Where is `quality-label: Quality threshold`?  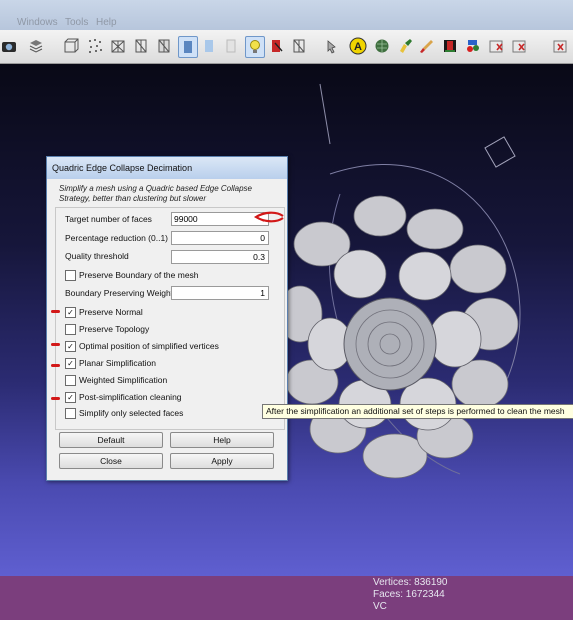
quality-label: Quality threshold is located at coordinates (97, 256).